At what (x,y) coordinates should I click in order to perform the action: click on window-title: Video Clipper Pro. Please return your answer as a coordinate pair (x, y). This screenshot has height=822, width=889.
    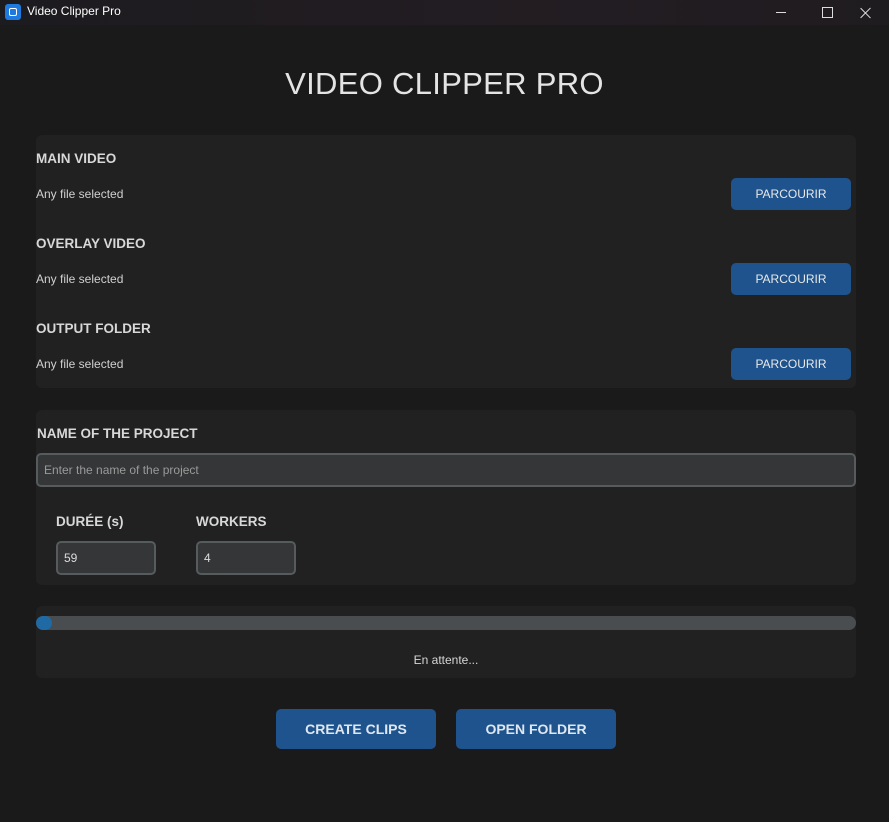
    Looking at the image, I should click on (74, 11).